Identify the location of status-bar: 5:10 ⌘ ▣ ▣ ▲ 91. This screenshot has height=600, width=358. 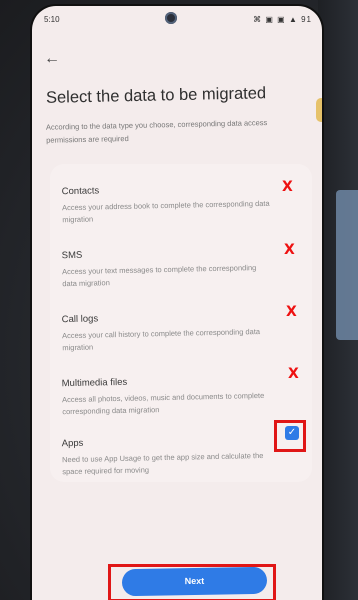
(177, 19).